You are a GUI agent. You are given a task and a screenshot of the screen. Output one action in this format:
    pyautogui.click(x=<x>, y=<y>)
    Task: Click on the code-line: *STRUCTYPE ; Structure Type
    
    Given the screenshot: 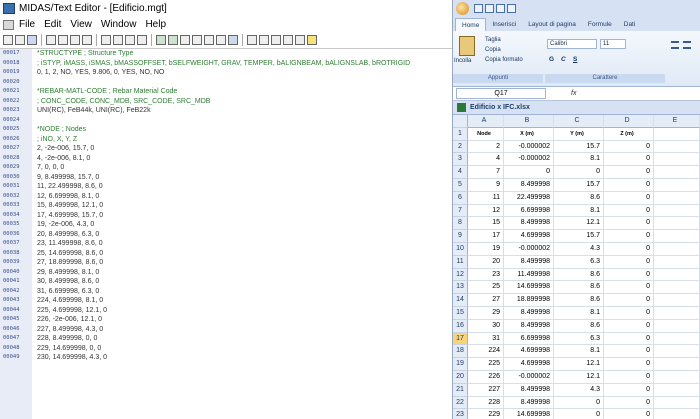 What is the action you would take?
    pyautogui.click(x=244, y=54)
    